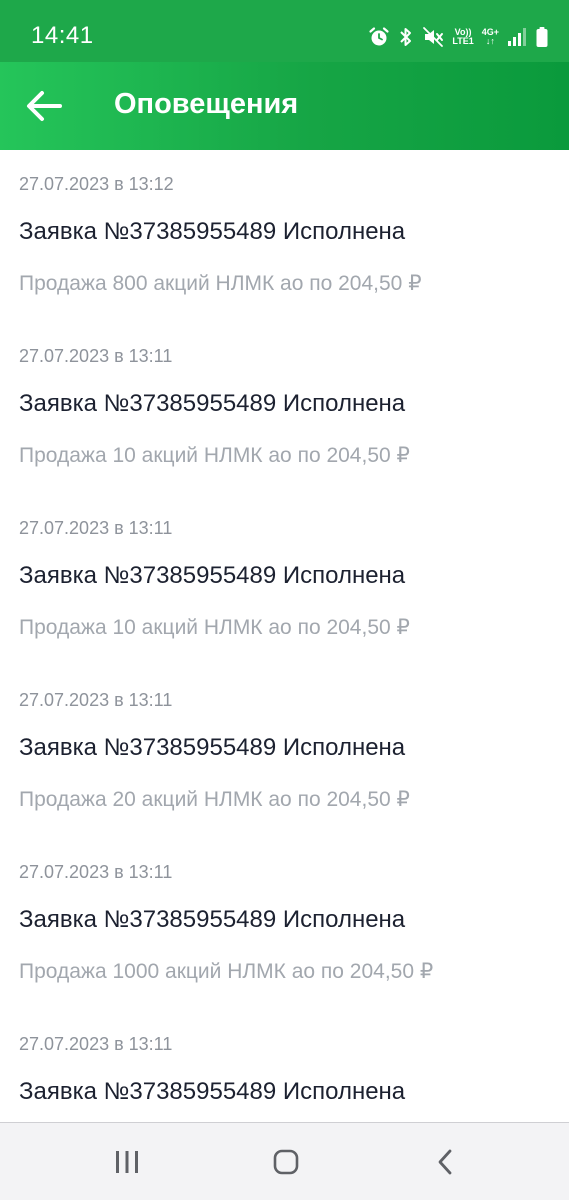  Describe the element at coordinates (96, 184) in the screenshot. I see `notification-date: 27.07.2023 в 13:12` at that location.